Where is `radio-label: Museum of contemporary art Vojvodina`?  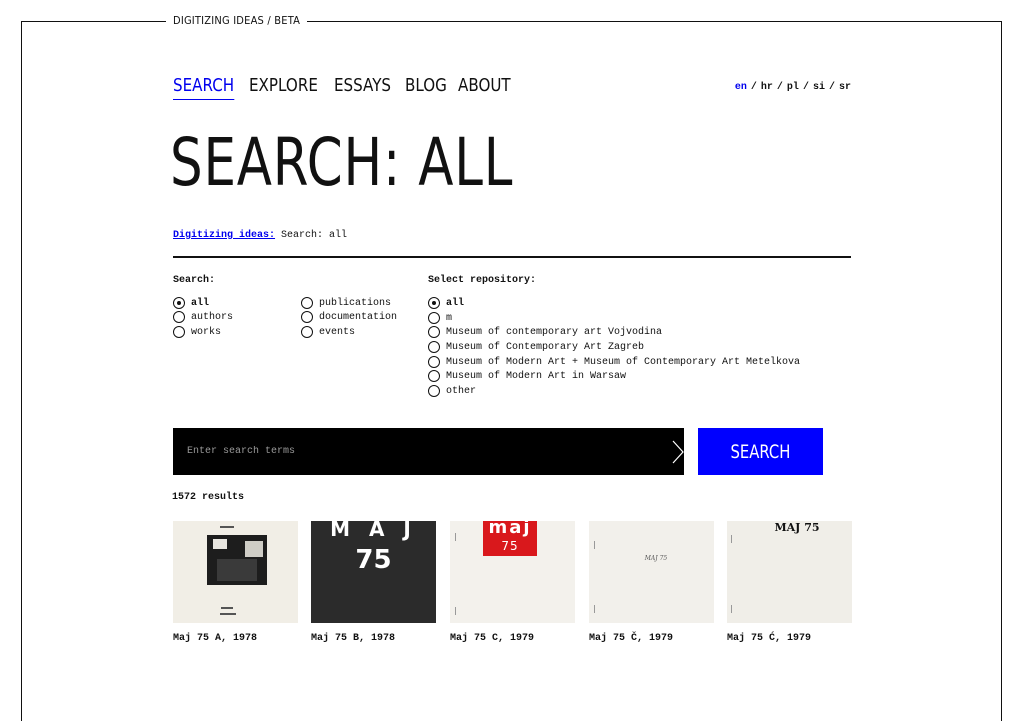 radio-label: Museum of contemporary art Vojvodina is located at coordinates (554, 332).